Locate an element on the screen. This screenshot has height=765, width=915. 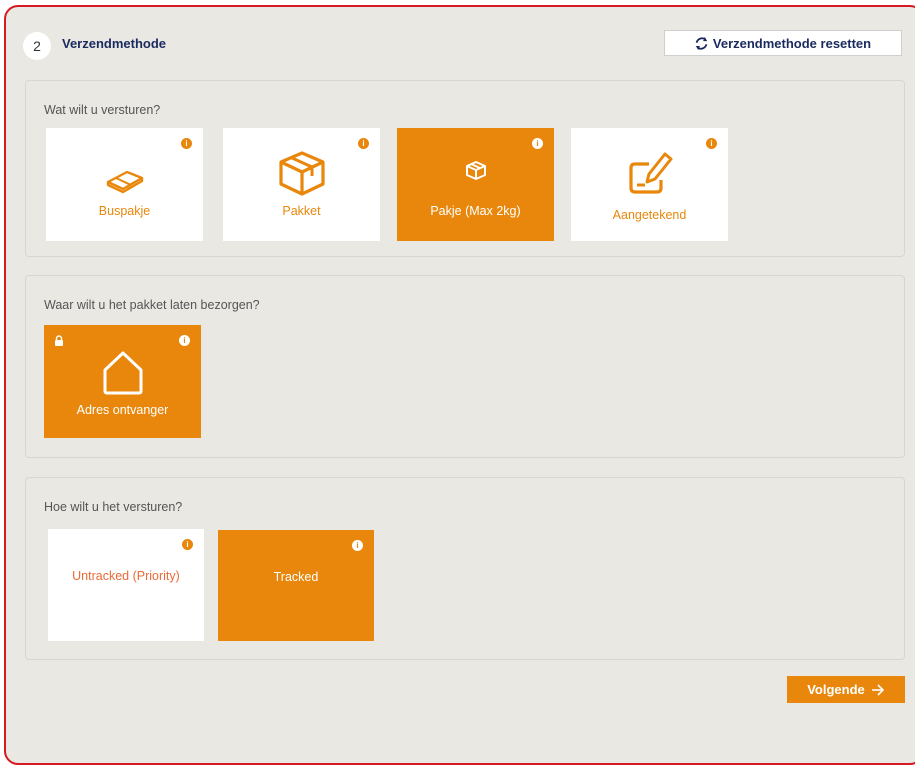
option-label: Tracked is located at coordinates (296, 577).